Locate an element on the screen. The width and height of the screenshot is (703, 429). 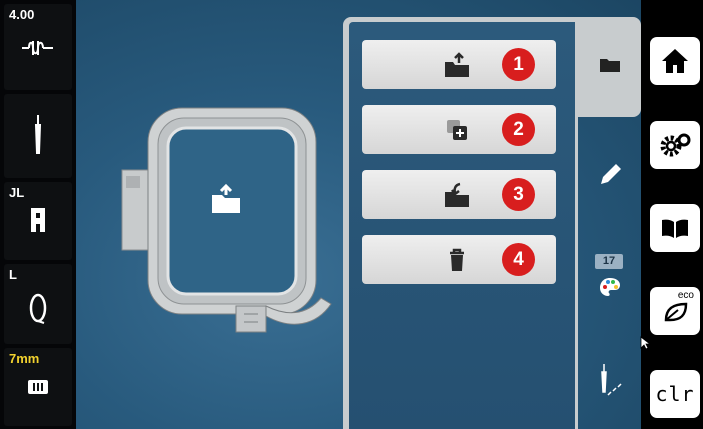
save-design-button: 3 is located at coordinates (459, 194).